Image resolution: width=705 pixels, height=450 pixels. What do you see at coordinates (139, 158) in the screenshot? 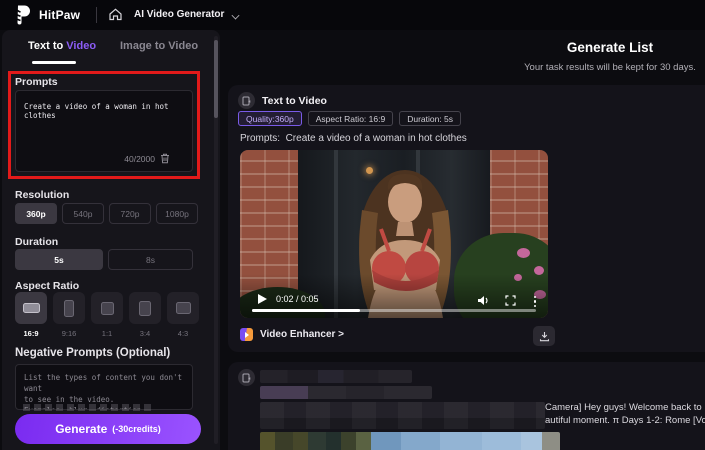
I see `prompts-char-counter: 40/2000` at bounding box center [139, 158].